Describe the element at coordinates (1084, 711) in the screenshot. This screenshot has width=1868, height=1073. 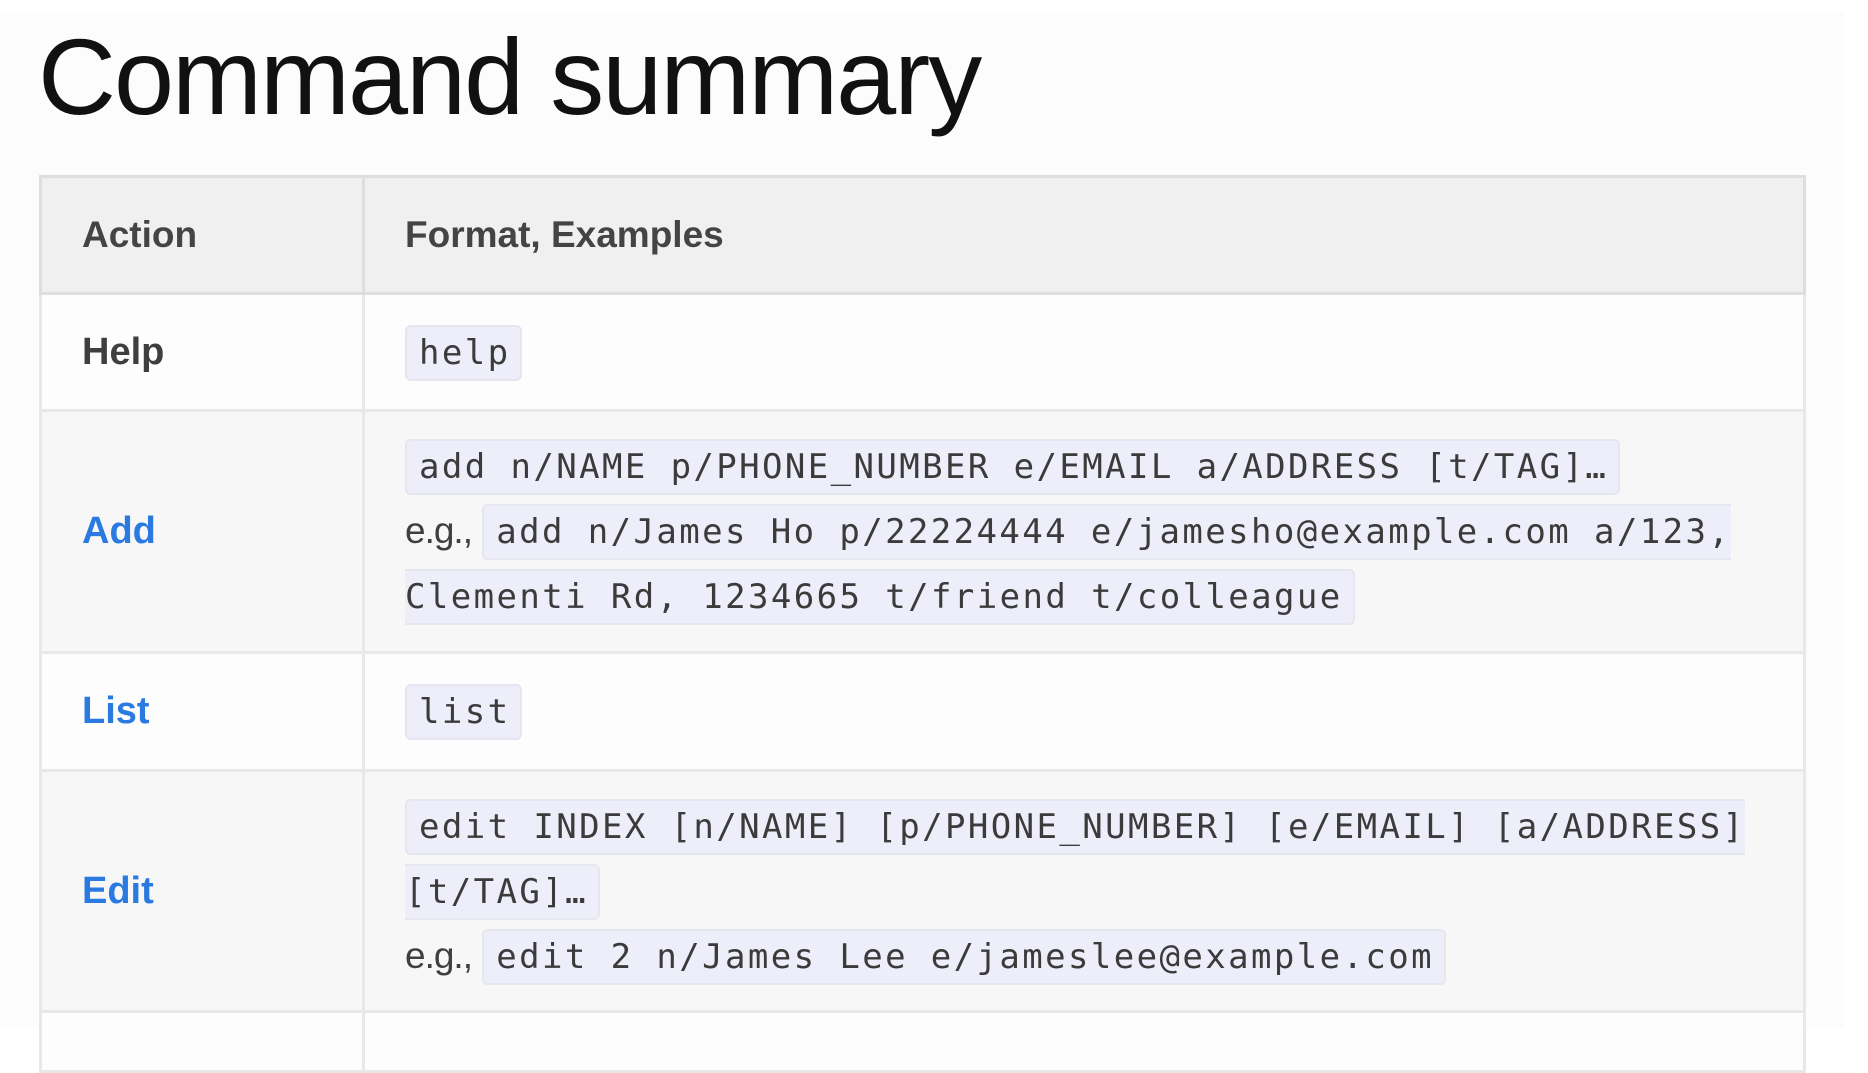
I see `format-cell: list` at that location.